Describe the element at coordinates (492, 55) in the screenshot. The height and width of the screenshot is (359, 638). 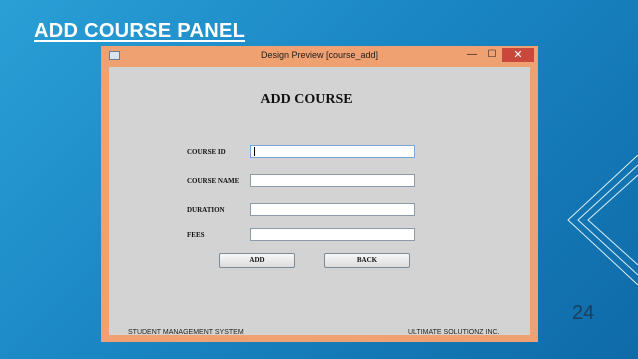
I see `maximize-button: ☐` at that location.